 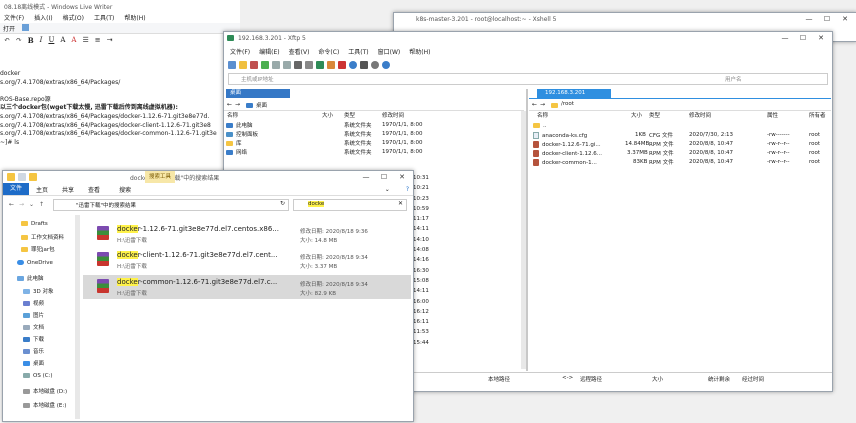 I want to click on xshell-close-button: ✕, so click(x=845, y=19).